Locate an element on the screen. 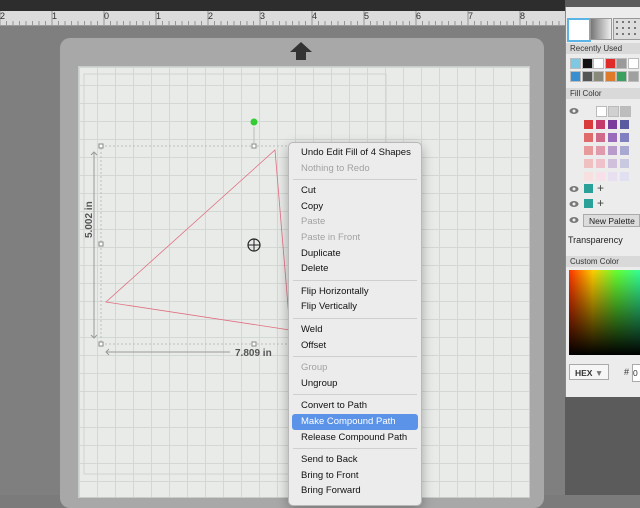 The width and height of the screenshot is (640, 508). menu-item-flip-horizontally: Flip Horizontally is located at coordinates (355, 292).